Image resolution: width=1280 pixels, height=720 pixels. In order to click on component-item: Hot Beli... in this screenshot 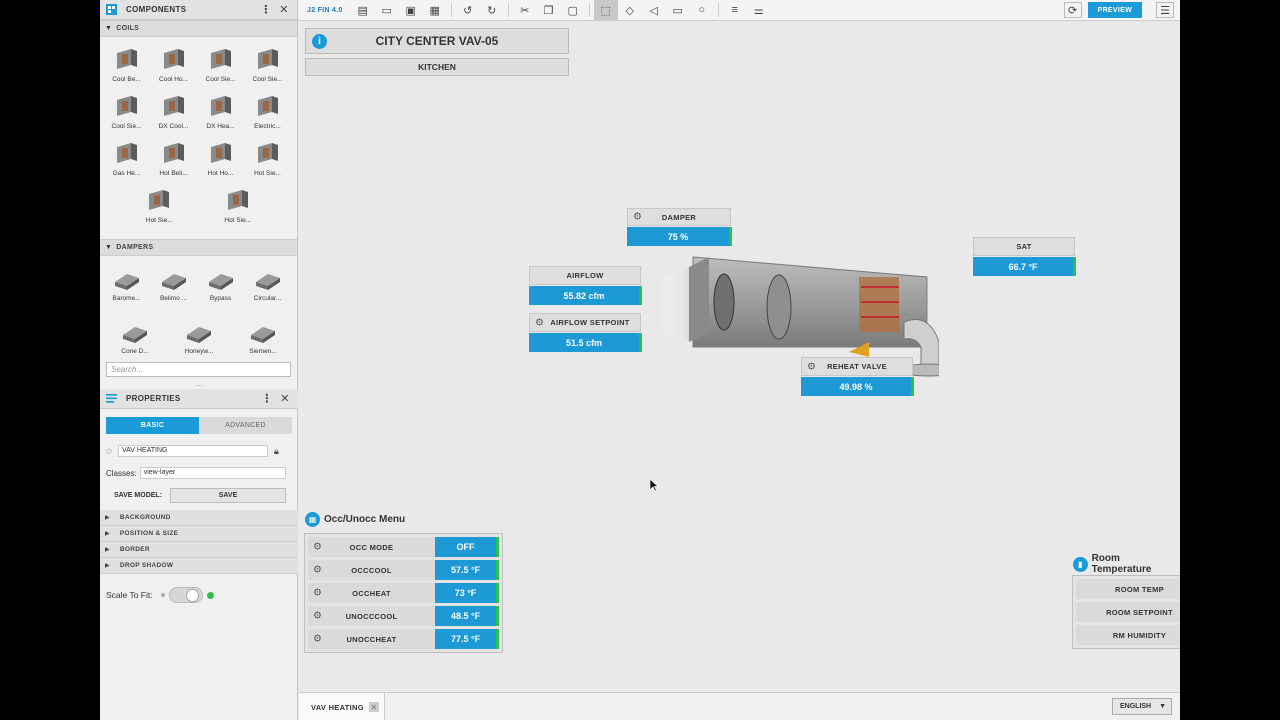, I will do `click(173, 160)`.